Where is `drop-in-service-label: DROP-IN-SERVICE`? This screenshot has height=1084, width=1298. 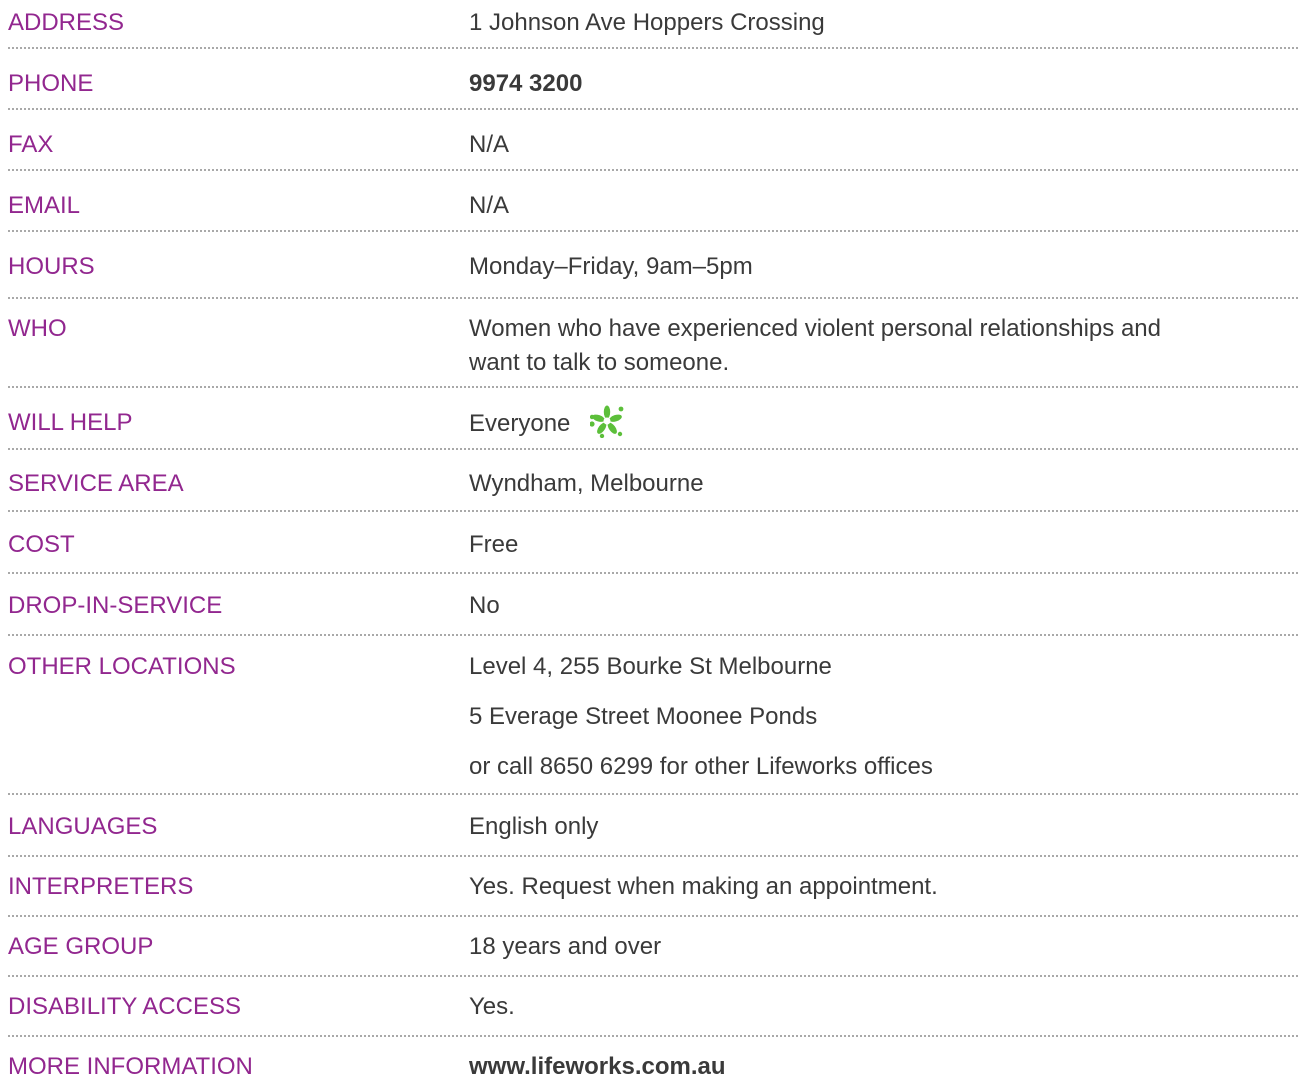
drop-in-service-label: DROP-IN-SERVICE is located at coordinates (115, 605).